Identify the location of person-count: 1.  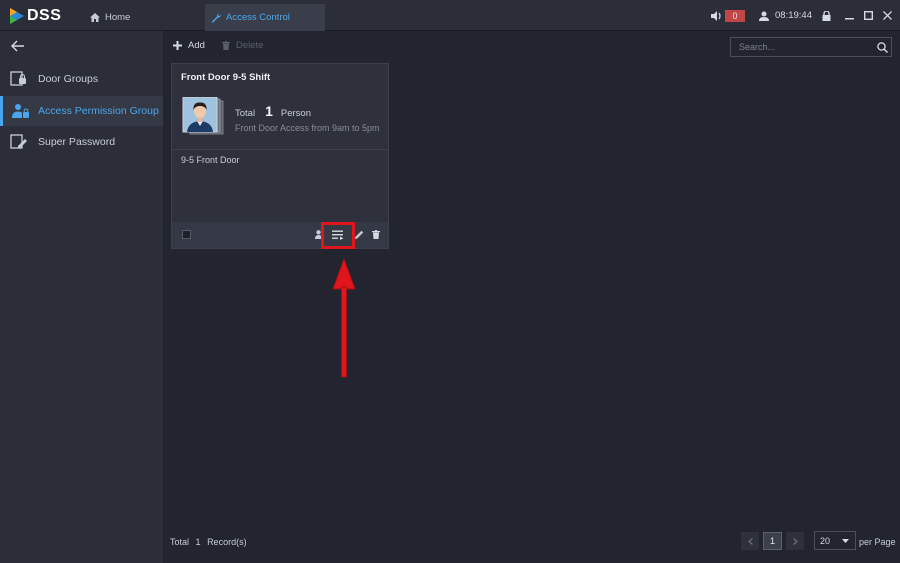
(269, 111).